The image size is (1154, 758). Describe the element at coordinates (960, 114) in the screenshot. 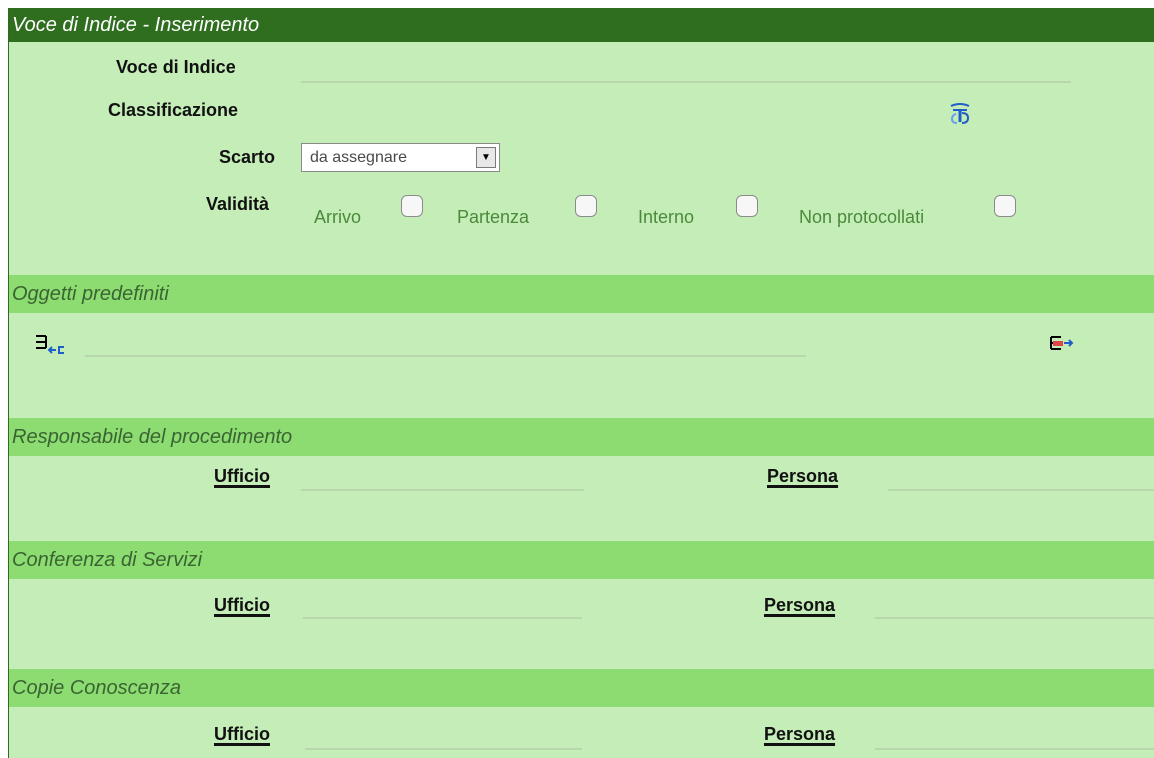

I see `thesaurus-icon` at that location.